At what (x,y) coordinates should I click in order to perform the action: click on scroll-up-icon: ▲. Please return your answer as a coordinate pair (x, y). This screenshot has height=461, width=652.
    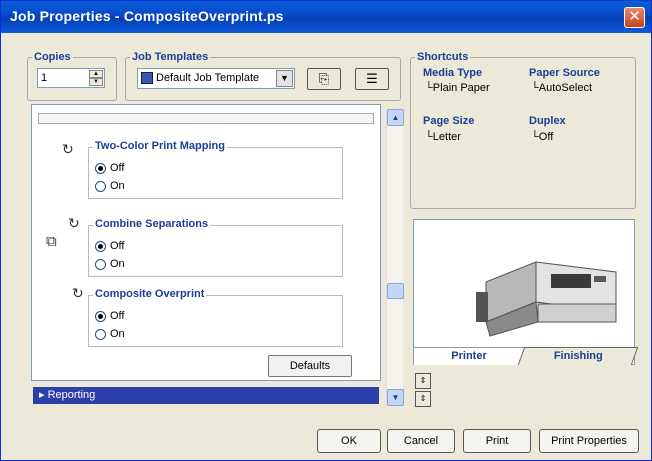
    Looking at the image, I should click on (395, 117).